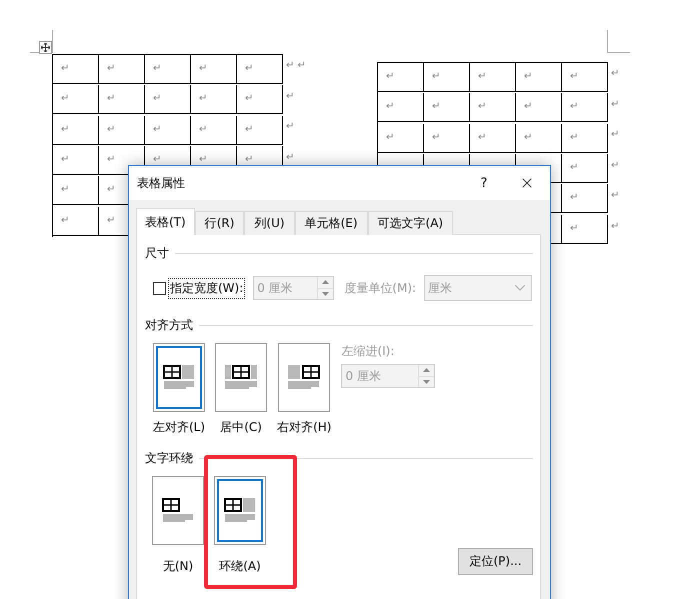 The image size is (684, 599). I want to click on alignment-option: 右对齐(H), so click(304, 389).